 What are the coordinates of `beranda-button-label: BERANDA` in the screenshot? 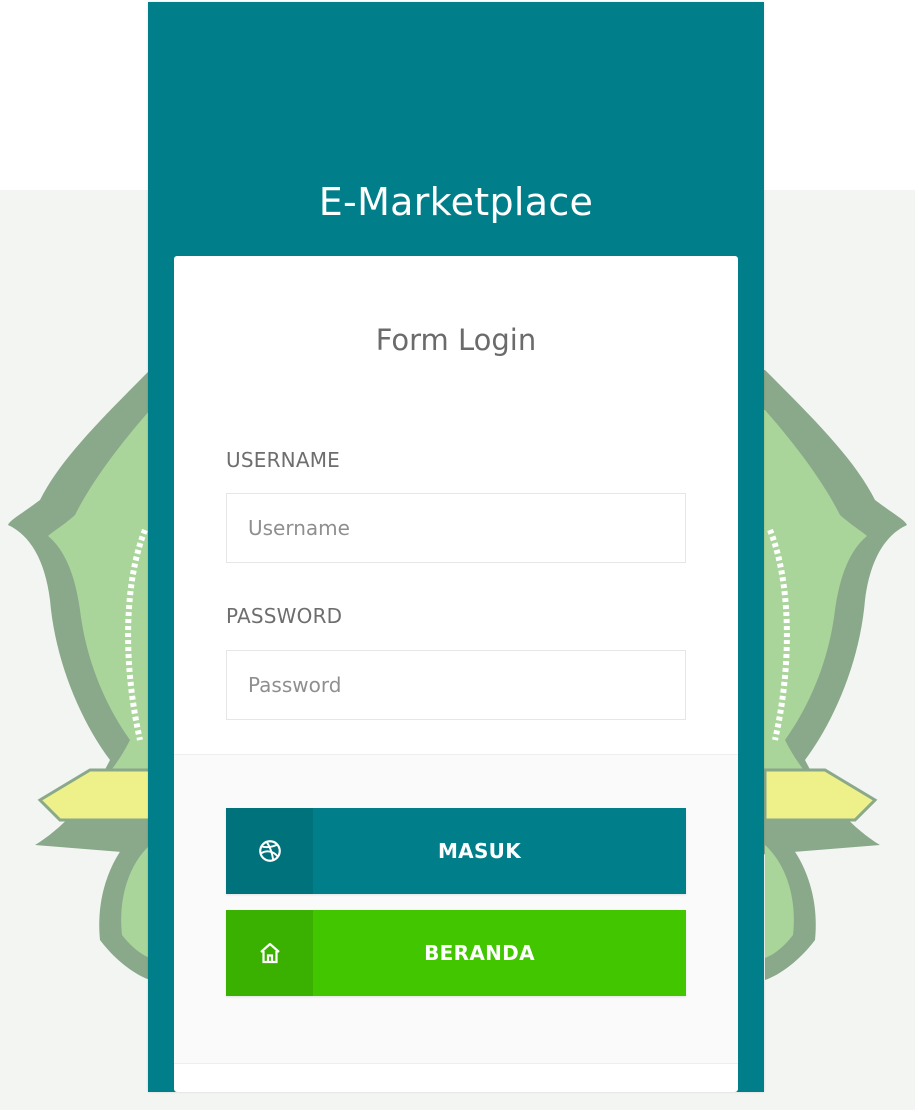 It's located at (479, 953).